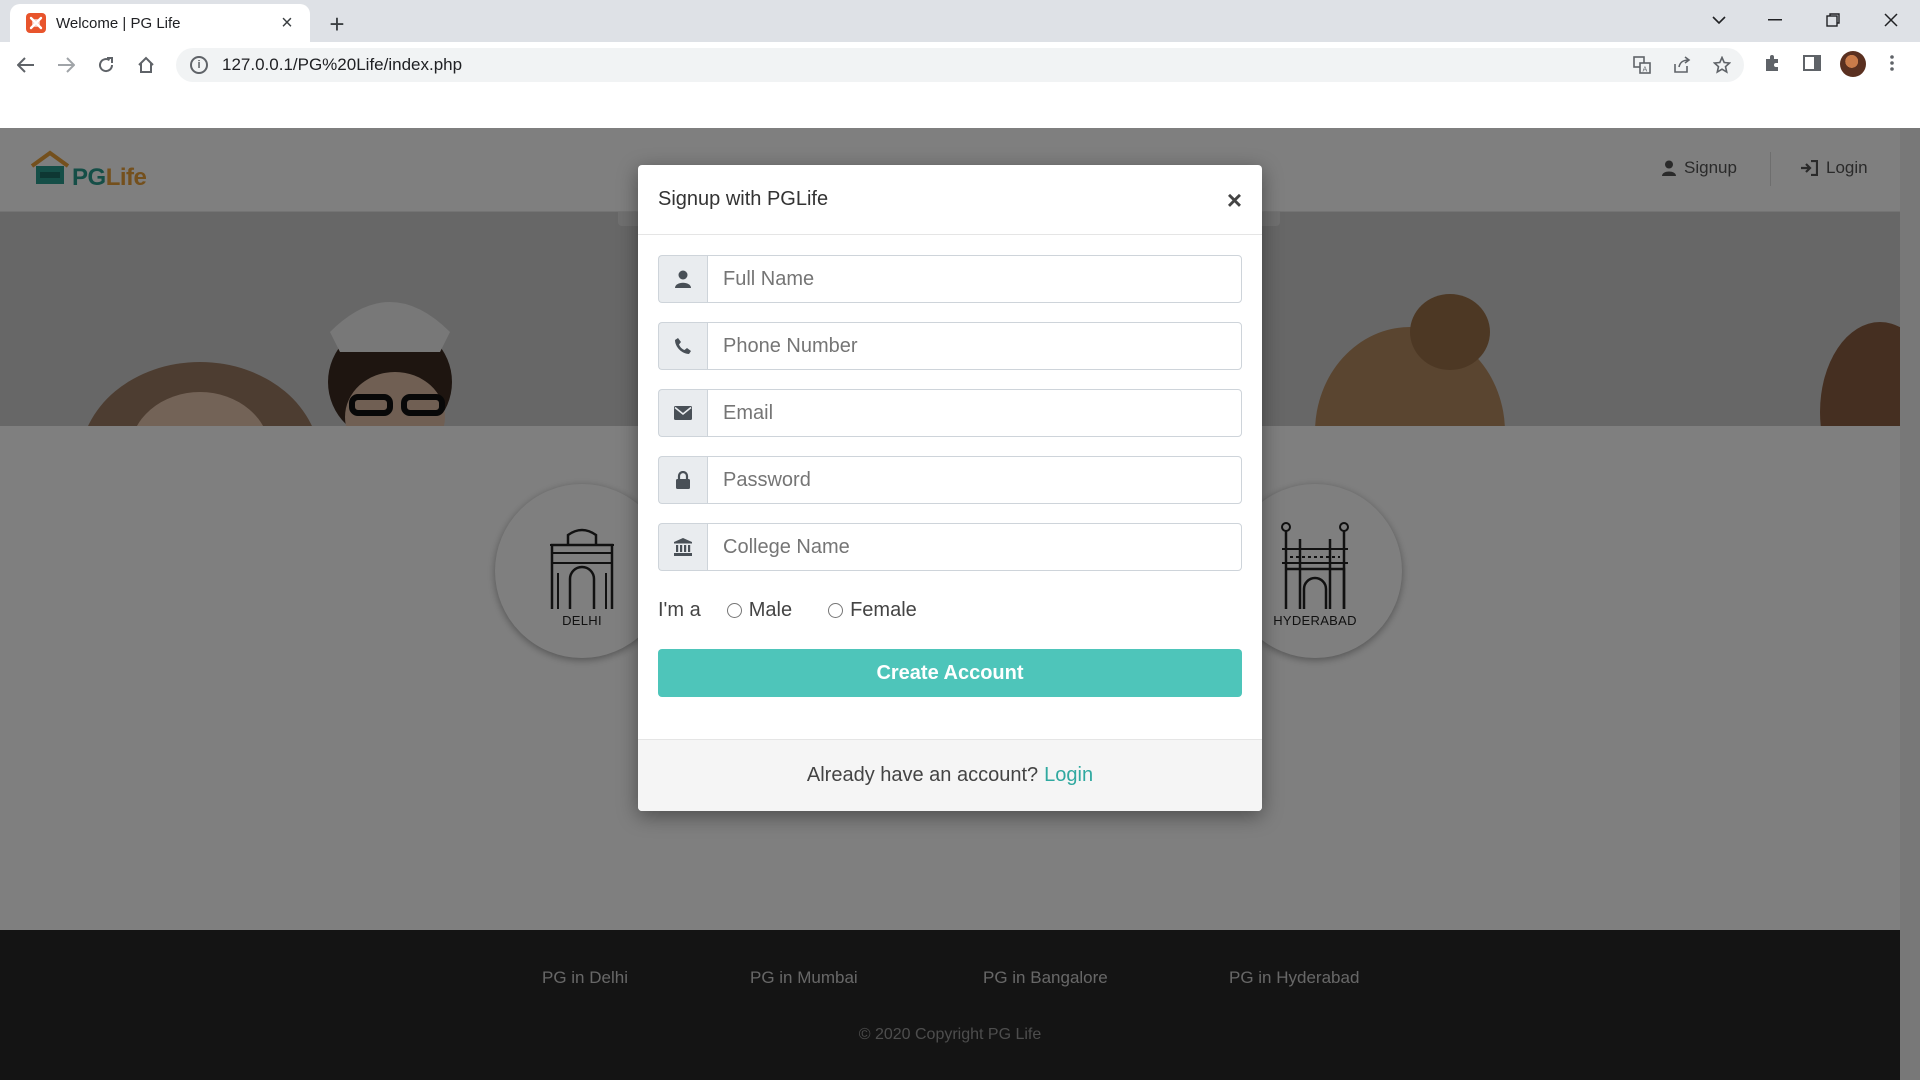  What do you see at coordinates (146, 65) in the screenshot?
I see `home-icon` at bounding box center [146, 65].